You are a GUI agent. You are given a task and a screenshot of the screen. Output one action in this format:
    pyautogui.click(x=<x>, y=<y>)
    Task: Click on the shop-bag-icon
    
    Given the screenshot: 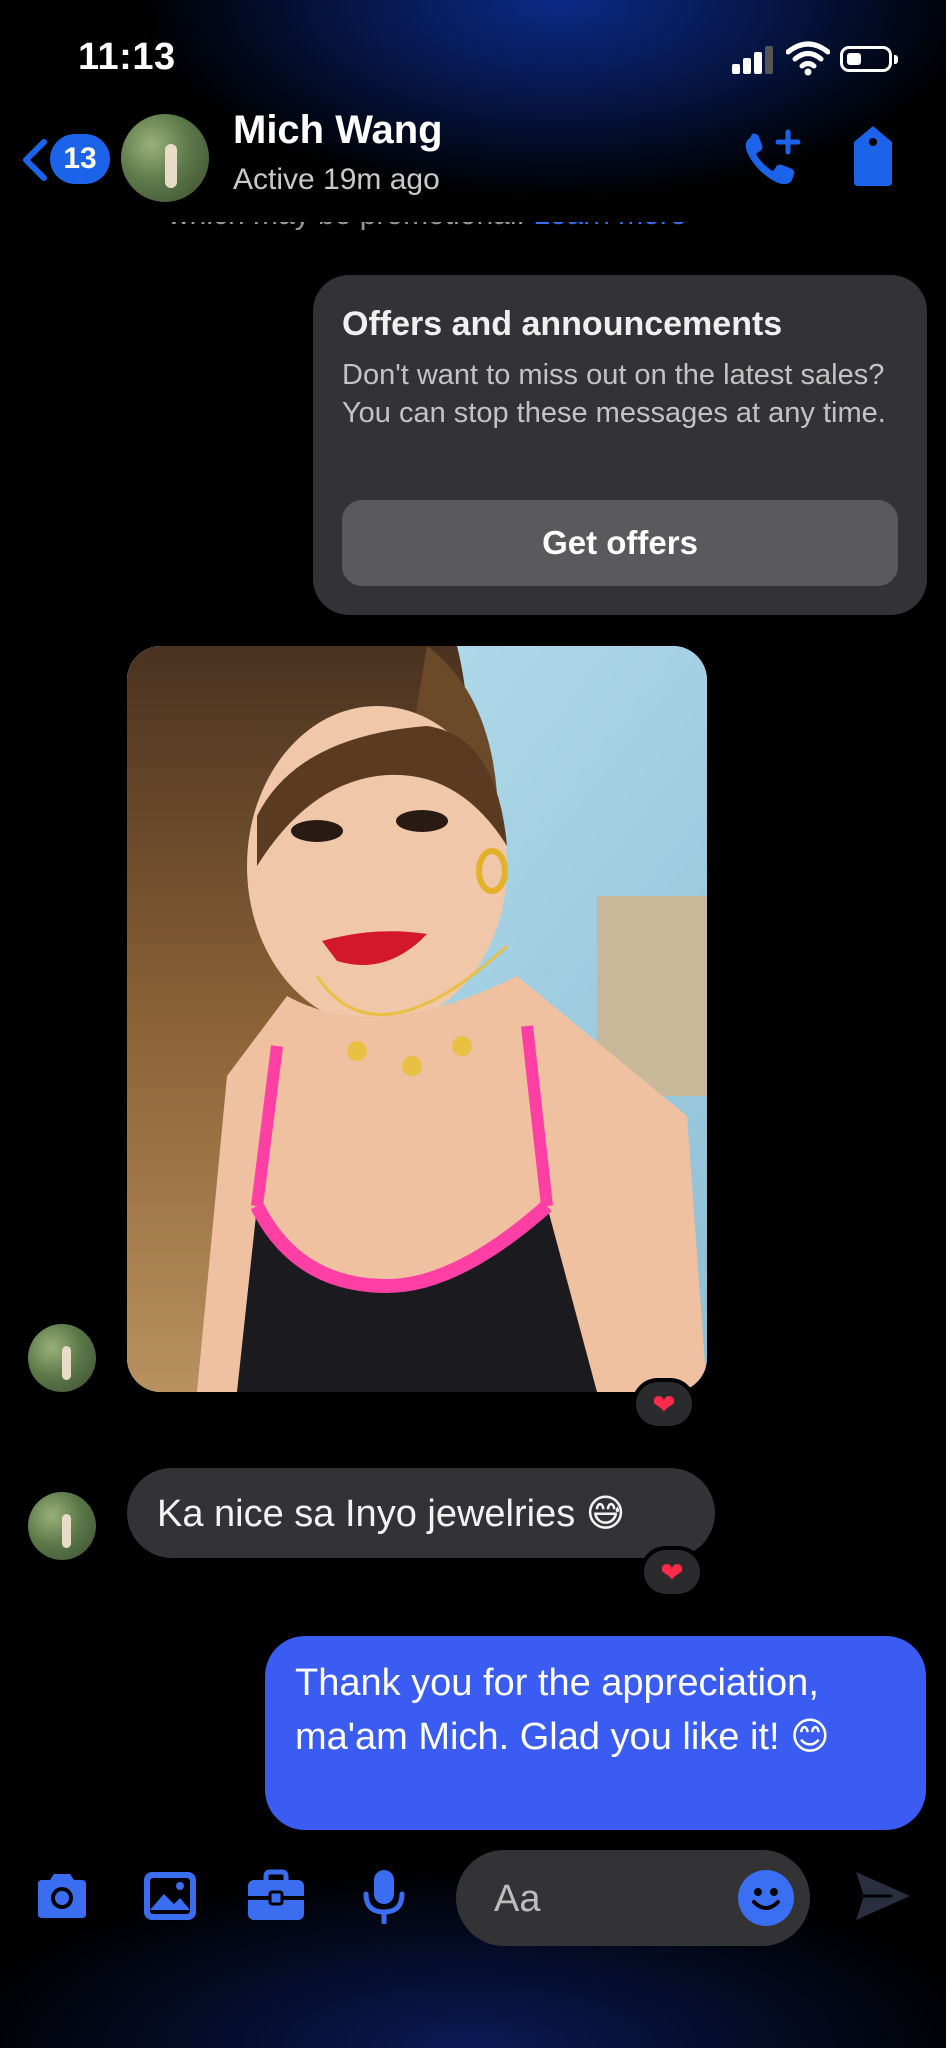 What is the action you would take?
    pyautogui.click(x=873, y=156)
    